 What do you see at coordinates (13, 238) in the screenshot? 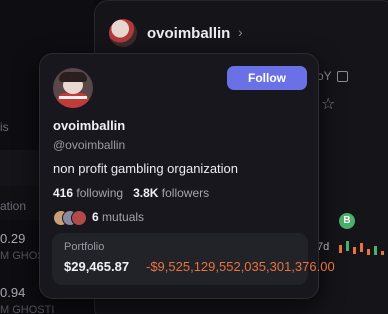
I see `list-item-value: 0.29` at bounding box center [13, 238].